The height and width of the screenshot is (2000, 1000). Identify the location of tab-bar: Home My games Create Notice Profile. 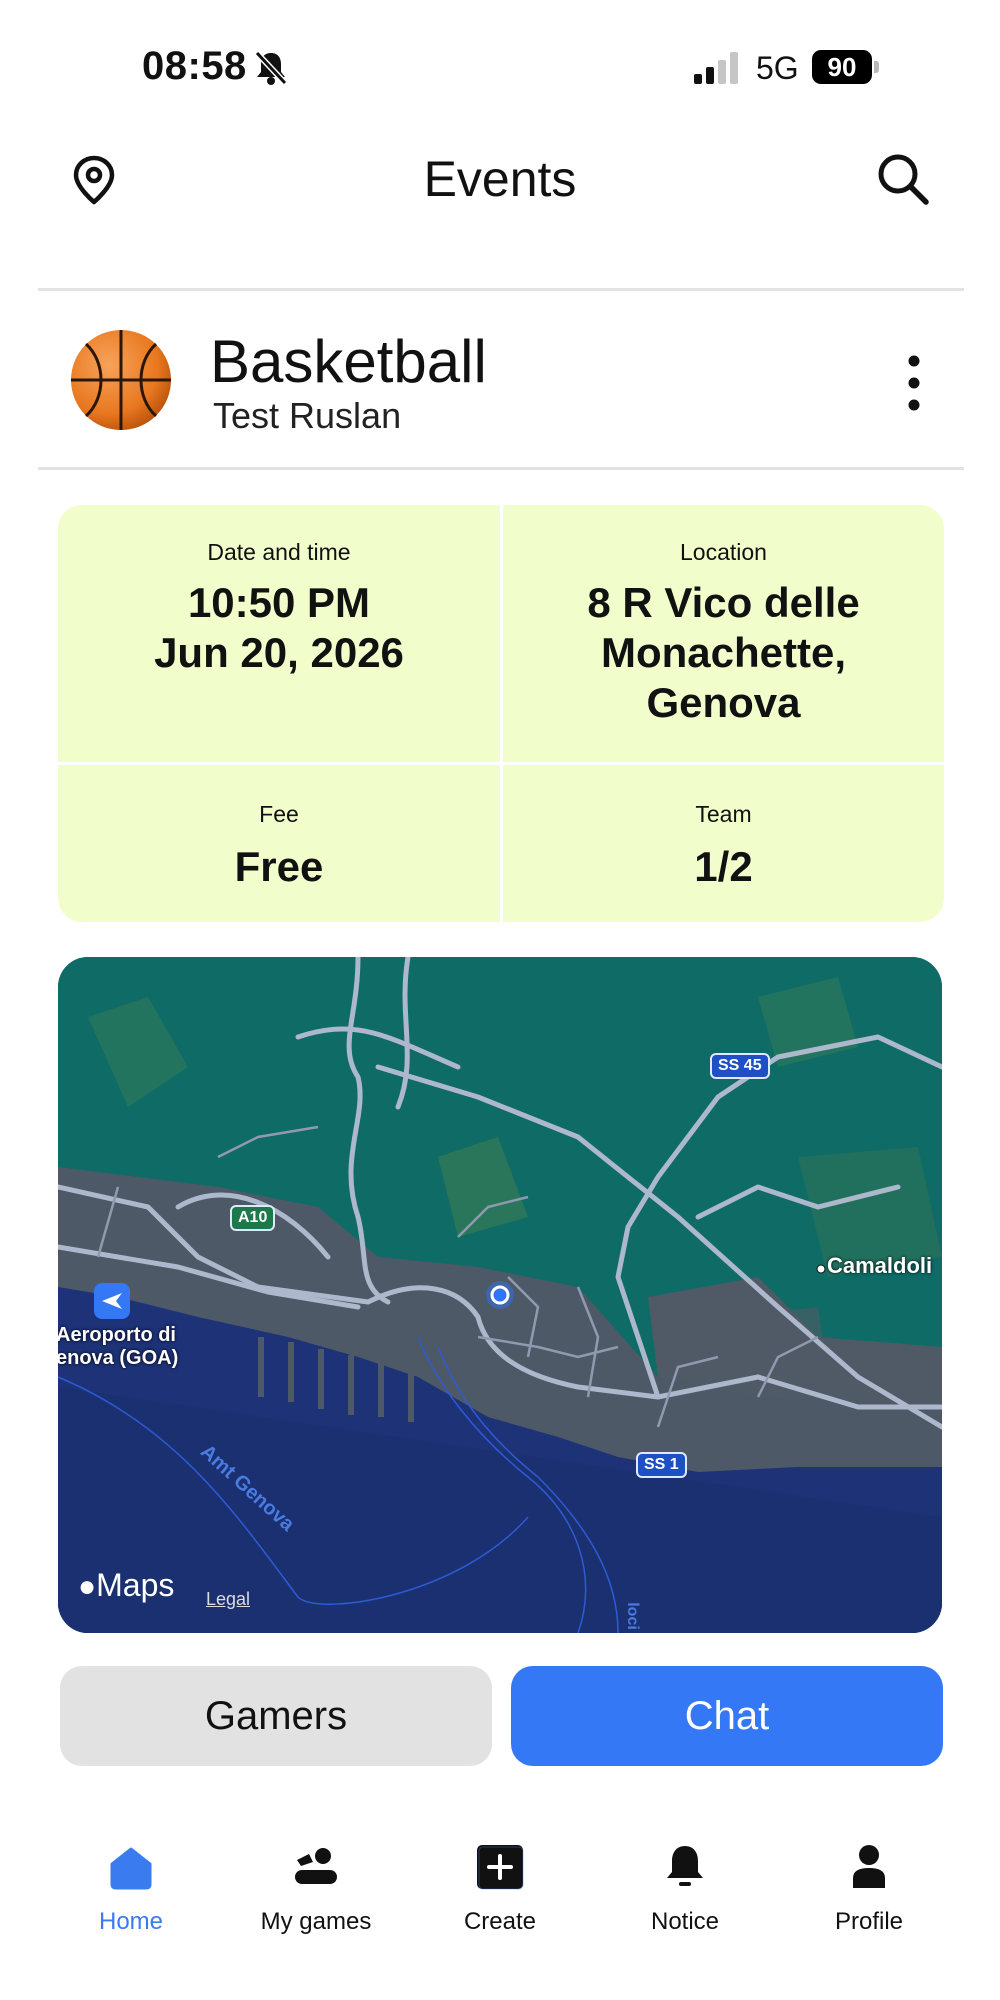
(500, 1910).